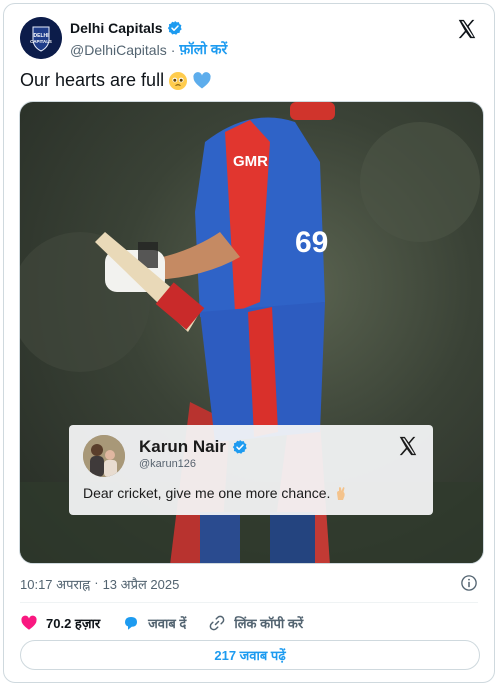 The width and height of the screenshot is (498, 687). I want to click on delhi-capitals-logo: DELHI CAPITALS, so click(41, 38).